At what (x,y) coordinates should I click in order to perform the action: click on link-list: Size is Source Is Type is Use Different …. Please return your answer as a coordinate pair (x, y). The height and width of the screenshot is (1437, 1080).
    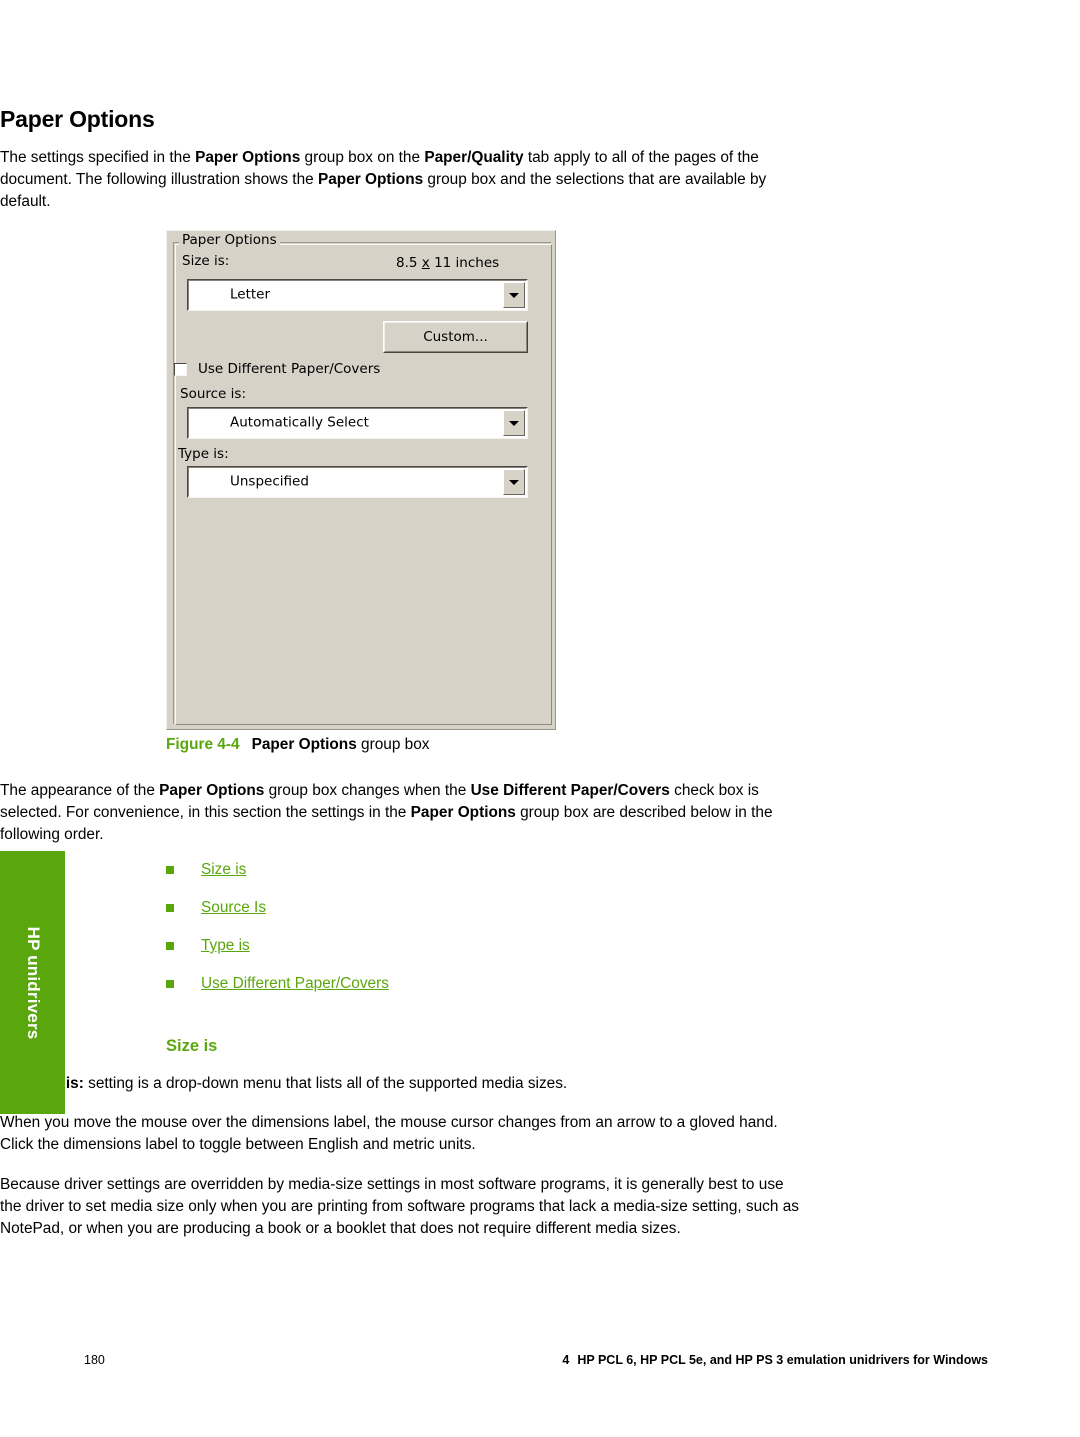
    Looking at the image, I should click on (277, 936).